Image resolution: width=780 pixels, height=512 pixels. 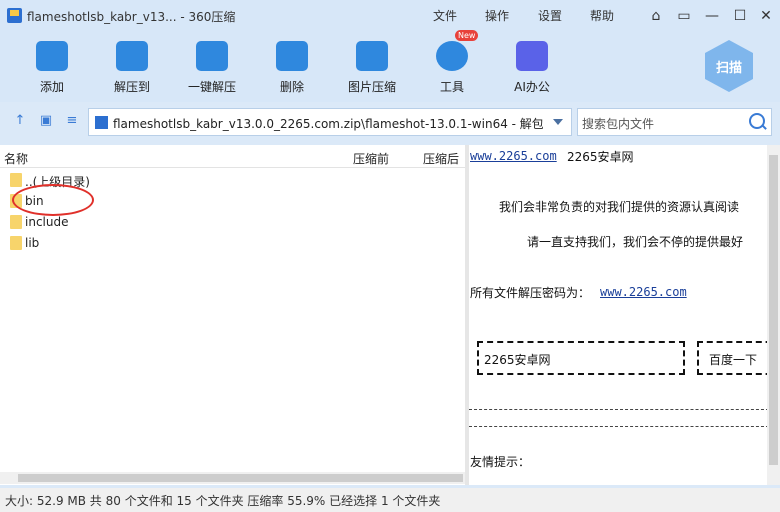 What do you see at coordinates (728, 68) in the screenshot?
I see `scan-label: 扫描` at bounding box center [728, 68].